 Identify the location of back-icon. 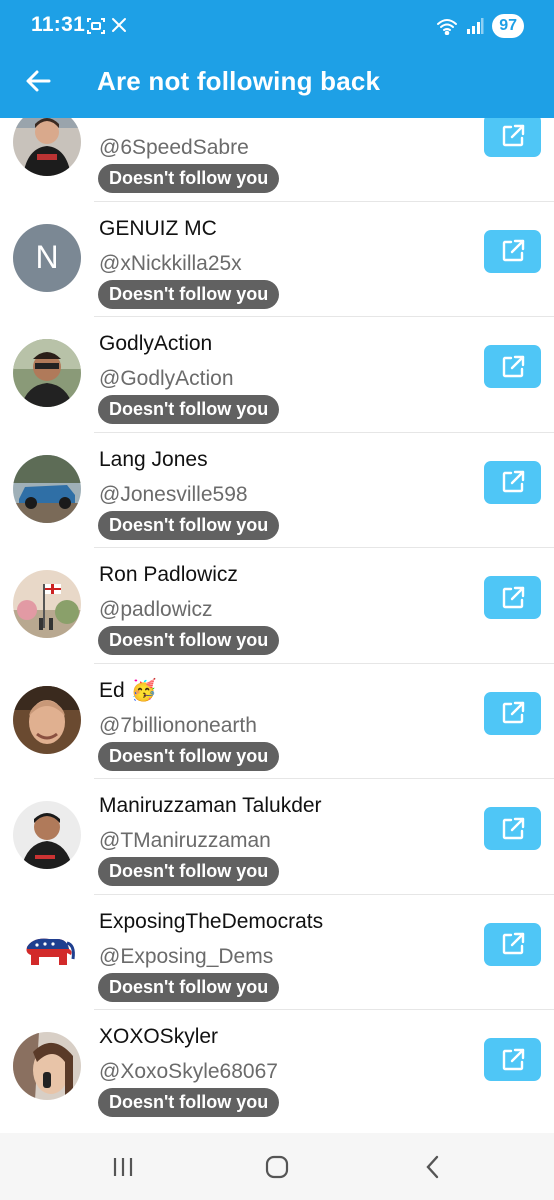
(432, 1167).